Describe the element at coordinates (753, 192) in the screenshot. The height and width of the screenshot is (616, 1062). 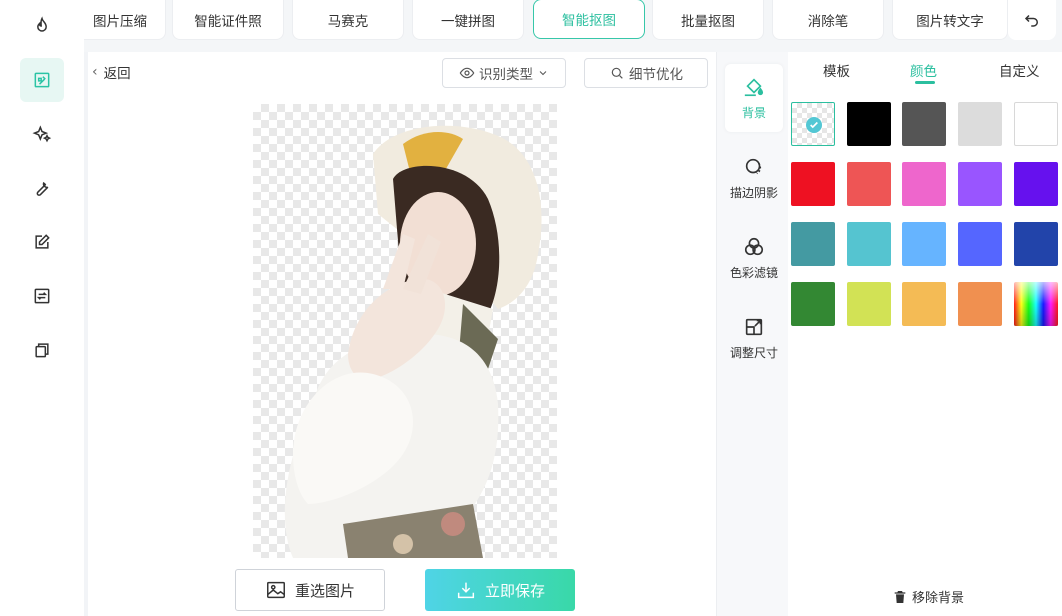
I see `side-tool-label: 描边阴影` at that location.